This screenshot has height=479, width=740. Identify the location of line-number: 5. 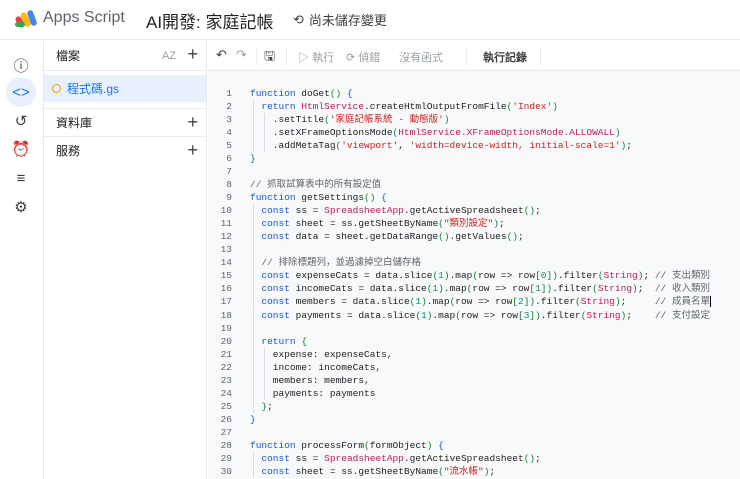
(229, 146).